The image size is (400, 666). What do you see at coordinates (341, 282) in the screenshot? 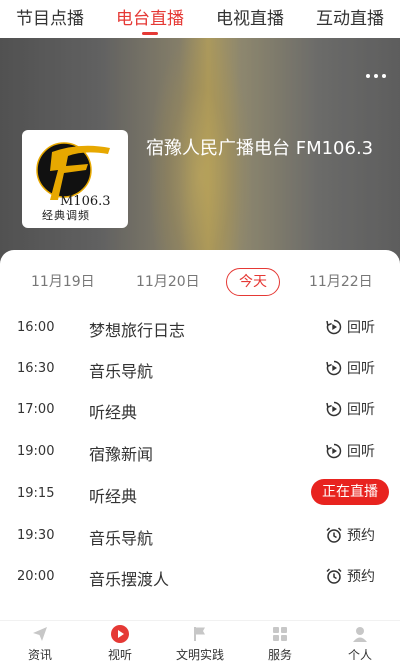
I see `date-item: 11月22日` at bounding box center [341, 282].